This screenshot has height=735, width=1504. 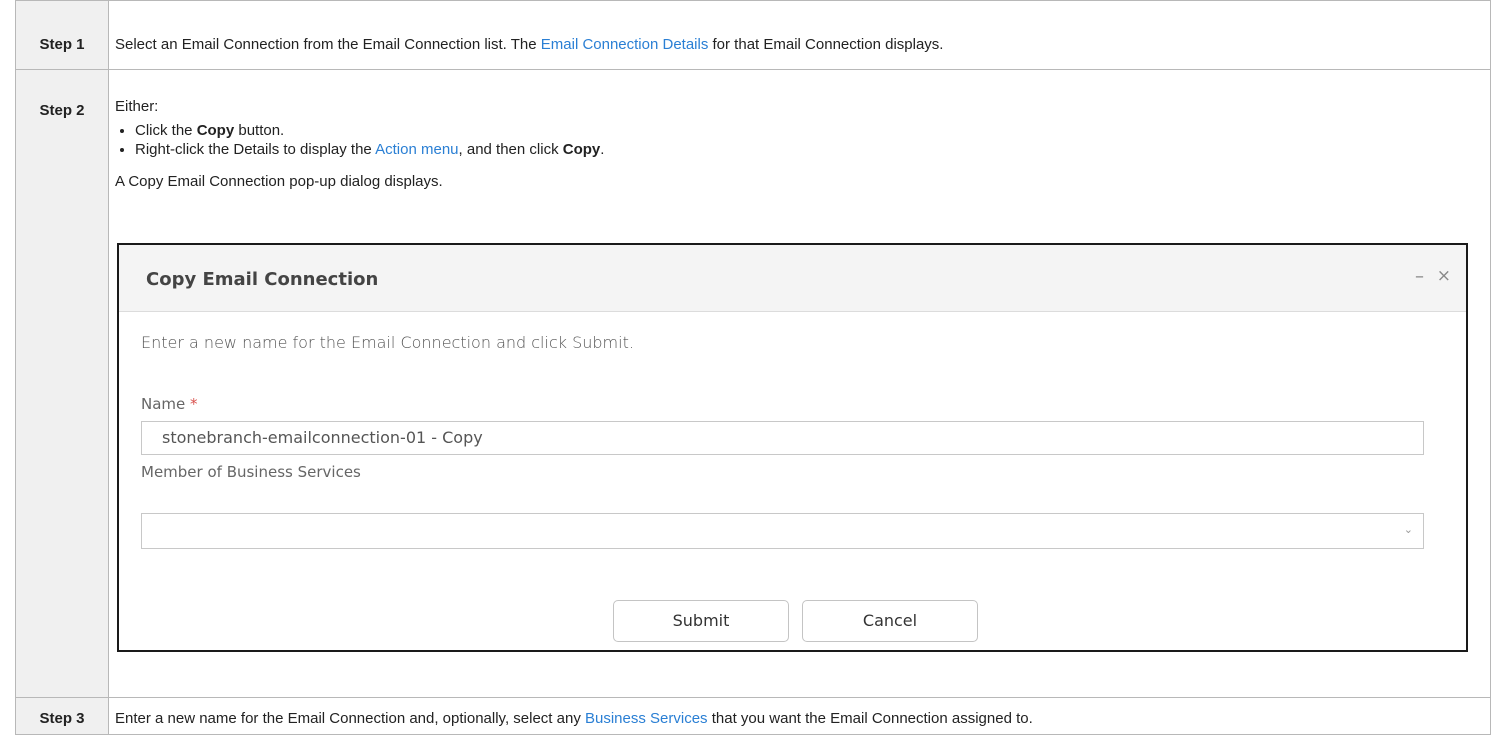 What do you see at coordinates (255, 149) in the screenshot?
I see `text-segment: Right-click the Details to display the` at bounding box center [255, 149].